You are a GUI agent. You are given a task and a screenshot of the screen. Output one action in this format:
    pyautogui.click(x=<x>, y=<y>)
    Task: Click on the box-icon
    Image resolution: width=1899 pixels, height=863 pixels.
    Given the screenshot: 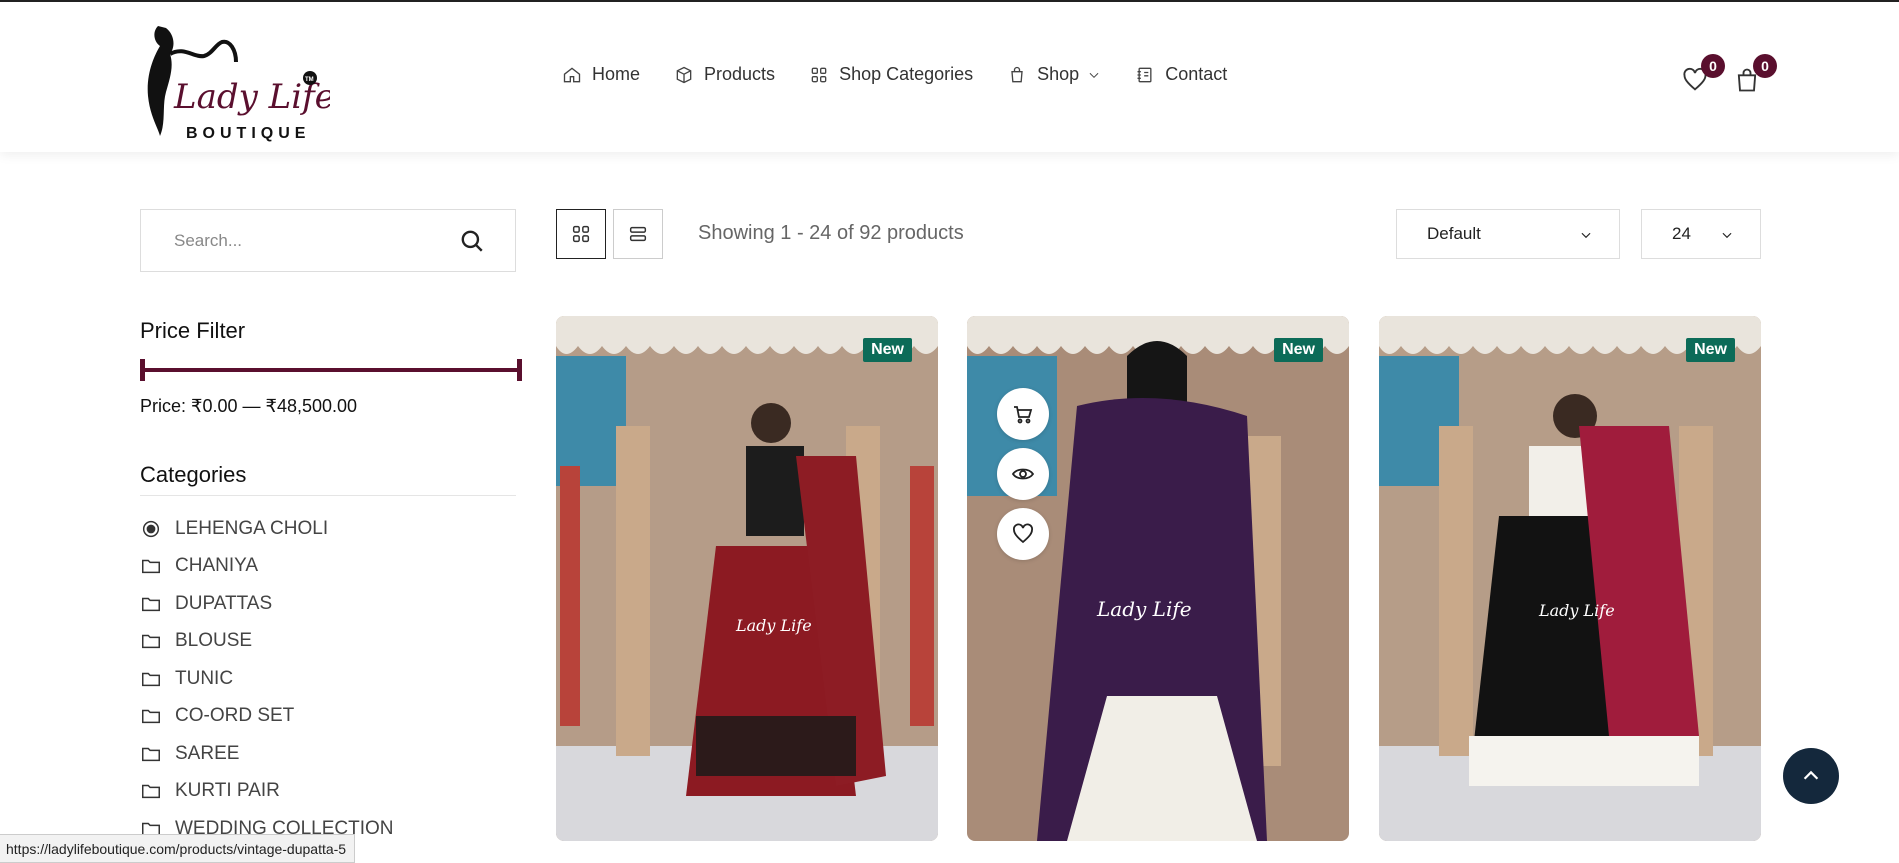 What is the action you would take?
    pyautogui.click(x=684, y=74)
    